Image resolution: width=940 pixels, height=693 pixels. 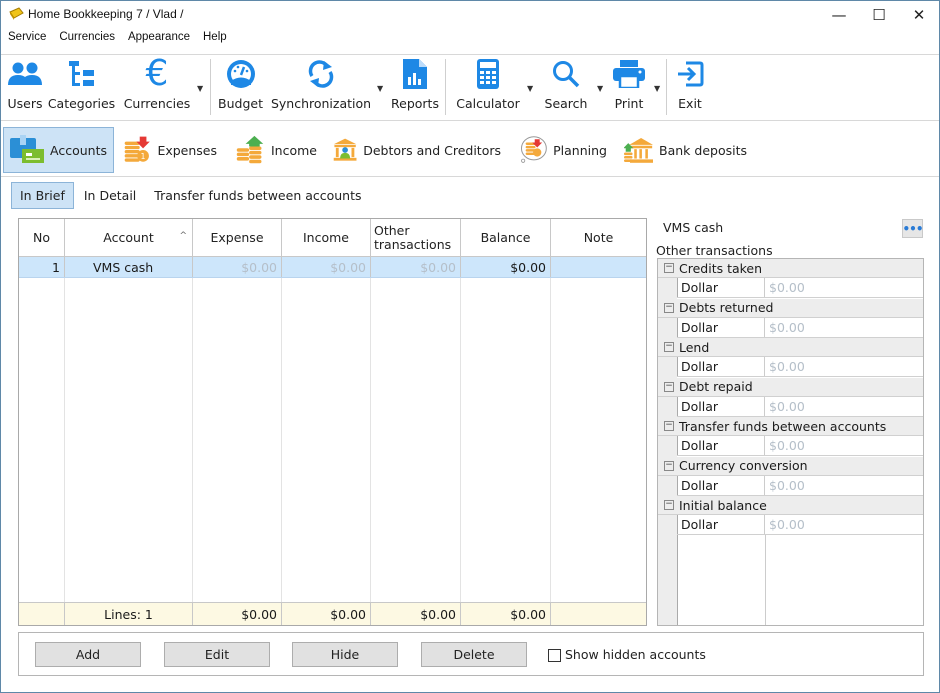 I want to click on divider, so click(x=470, y=120).